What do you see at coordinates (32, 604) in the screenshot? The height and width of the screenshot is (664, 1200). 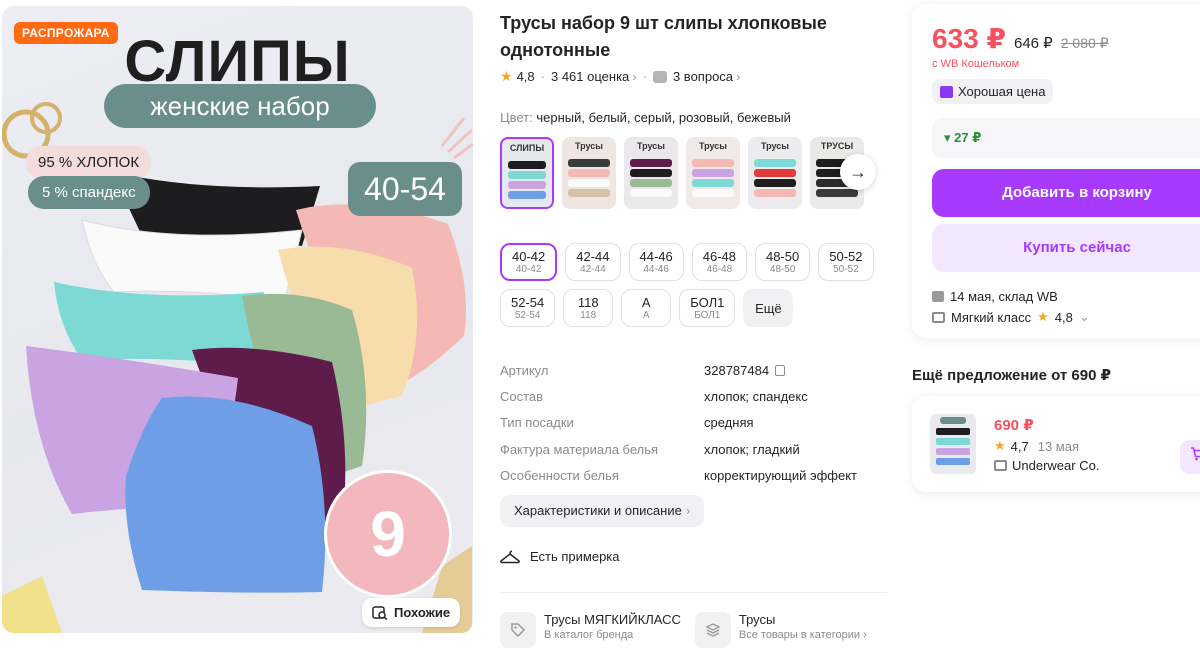 I see `decor-yellow` at bounding box center [32, 604].